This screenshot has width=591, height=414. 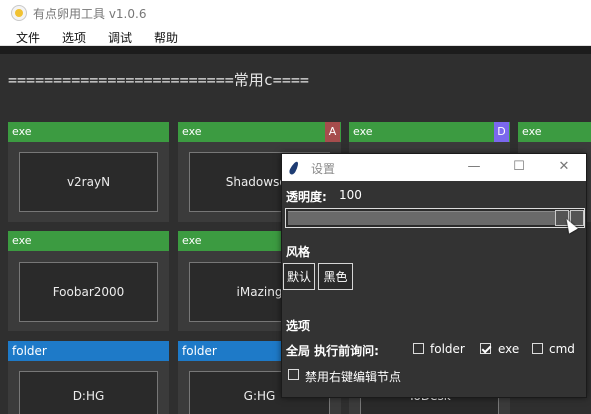 What do you see at coordinates (120, 37) in the screenshot?
I see `menu-debug: 调试` at bounding box center [120, 37].